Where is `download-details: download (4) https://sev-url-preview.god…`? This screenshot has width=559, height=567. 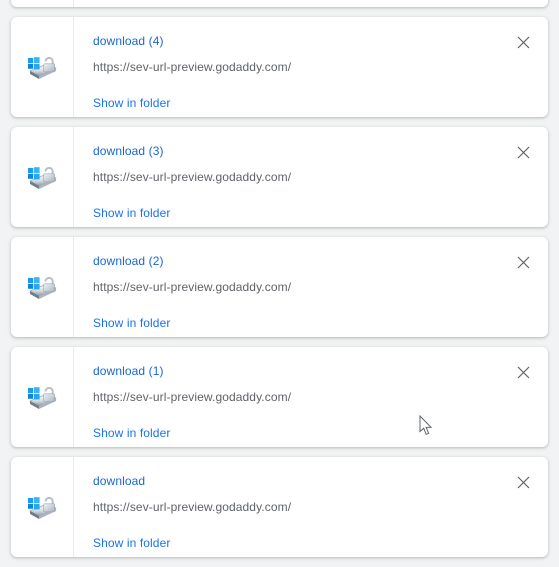
download-details: download (4) https://sev-url-preview.god… is located at coordinates (311, 67).